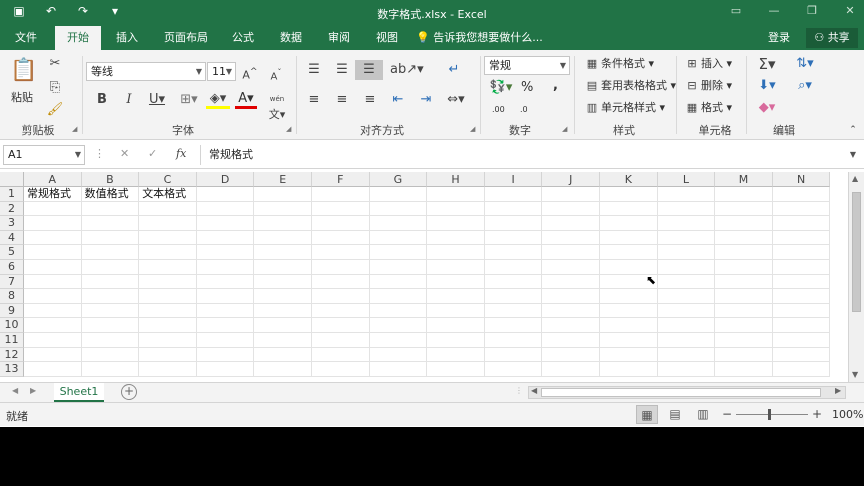 This screenshot has height=486, width=864. Describe the element at coordinates (801, 252) in the screenshot. I see `cell-n5` at that location.